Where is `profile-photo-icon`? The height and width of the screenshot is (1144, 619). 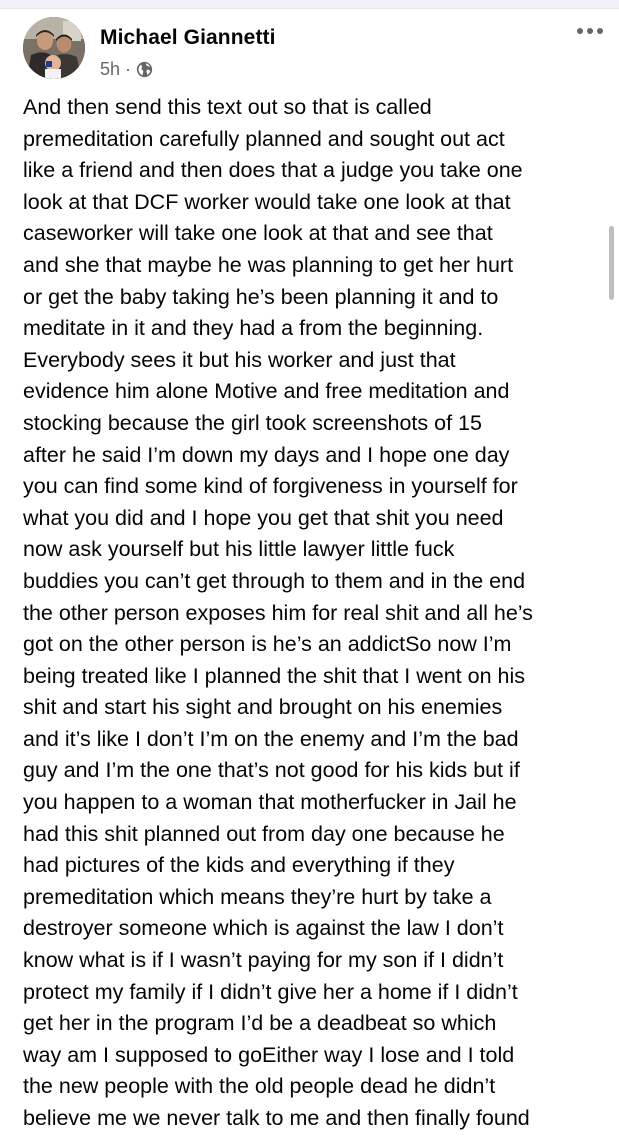 profile-photo-icon is located at coordinates (54, 48).